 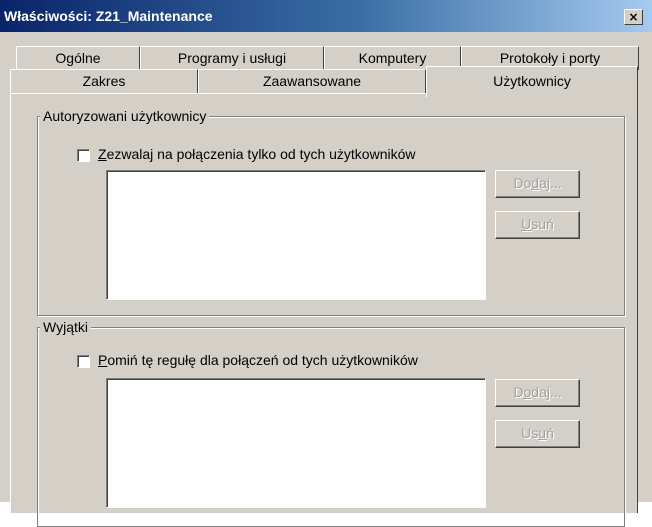 What do you see at coordinates (326, 16) in the screenshot?
I see `title-bar: Właściwości: Z21_Maintenance ×` at bounding box center [326, 16].